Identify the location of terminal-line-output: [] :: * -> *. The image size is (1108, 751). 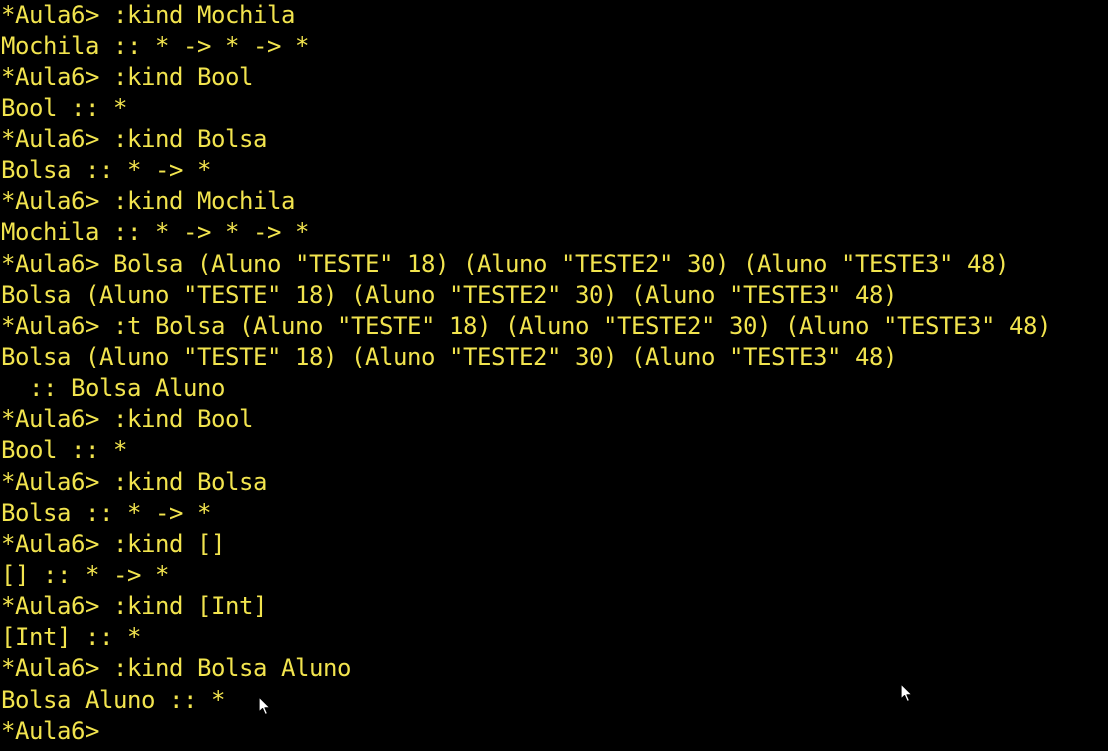
(85, 575).